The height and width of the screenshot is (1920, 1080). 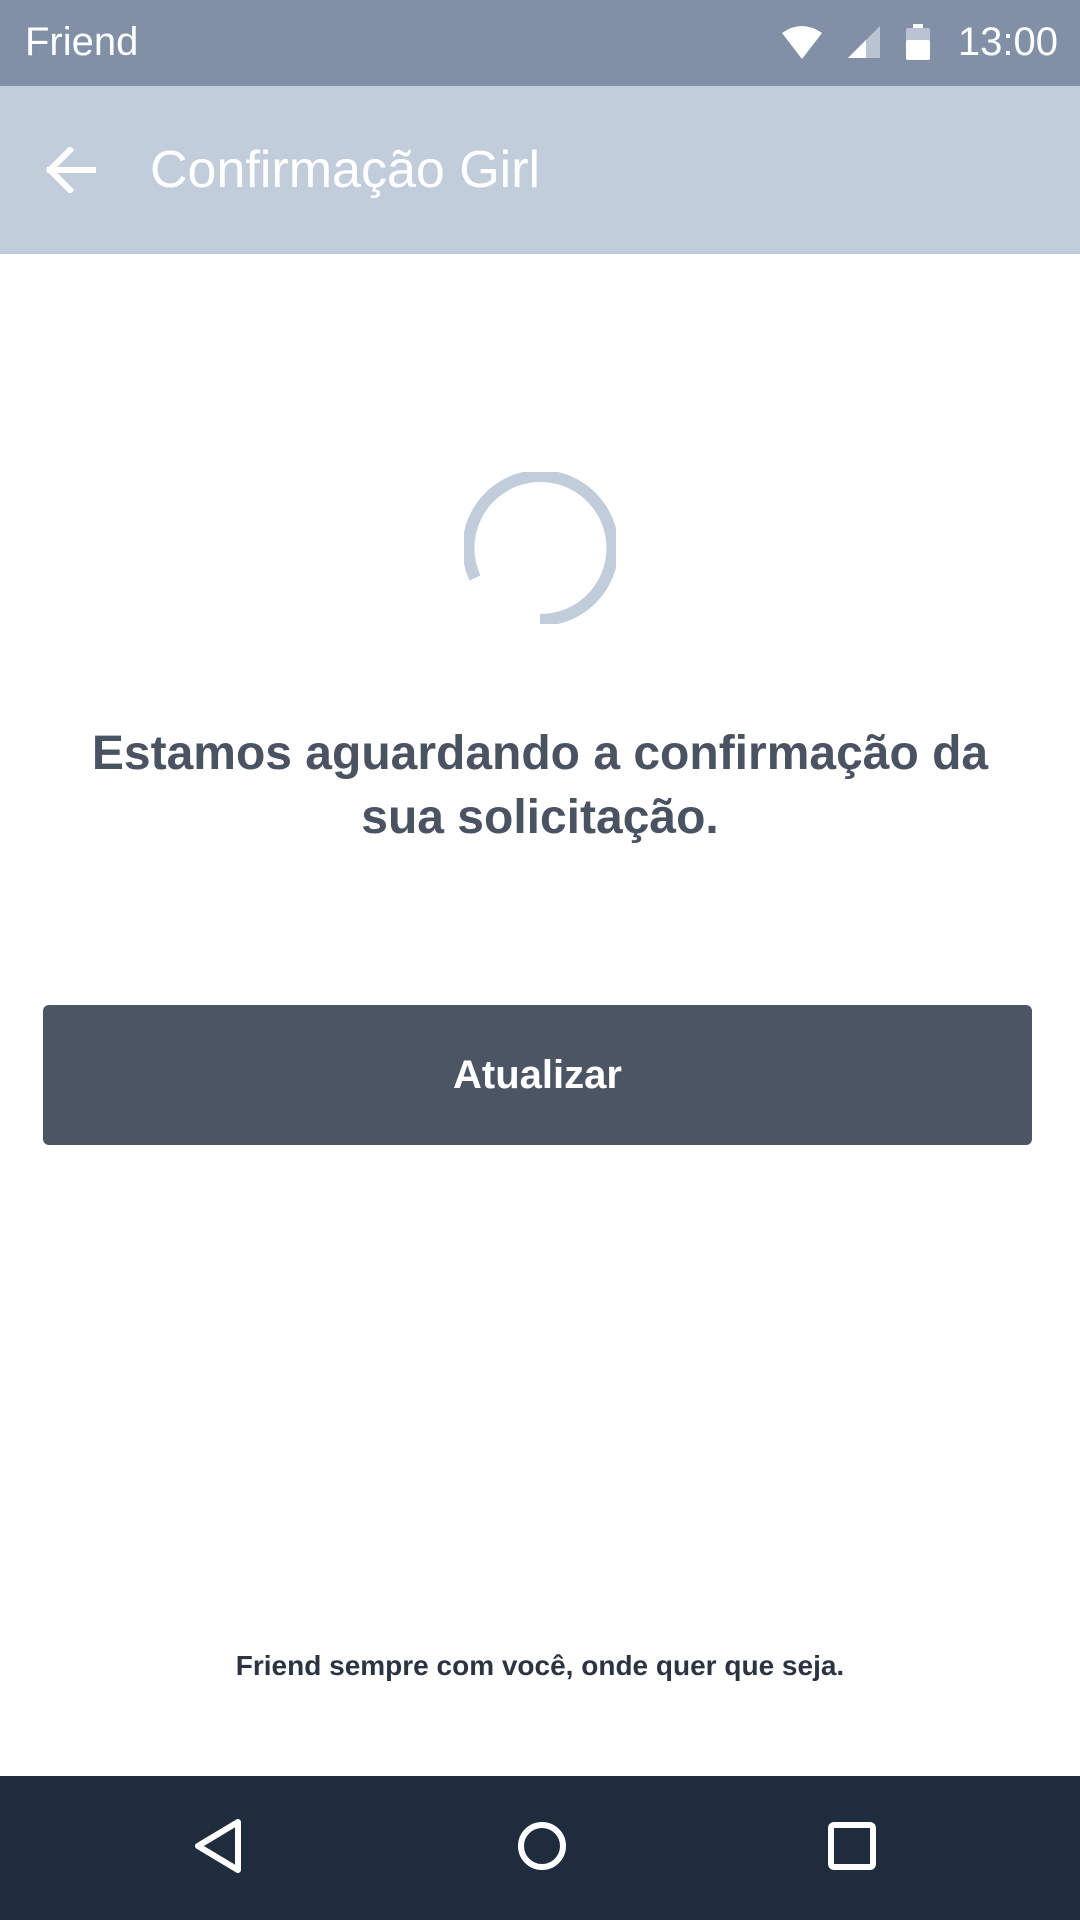 I want to click on page-title: Confirmação Girl, so click(x=345, y=170).